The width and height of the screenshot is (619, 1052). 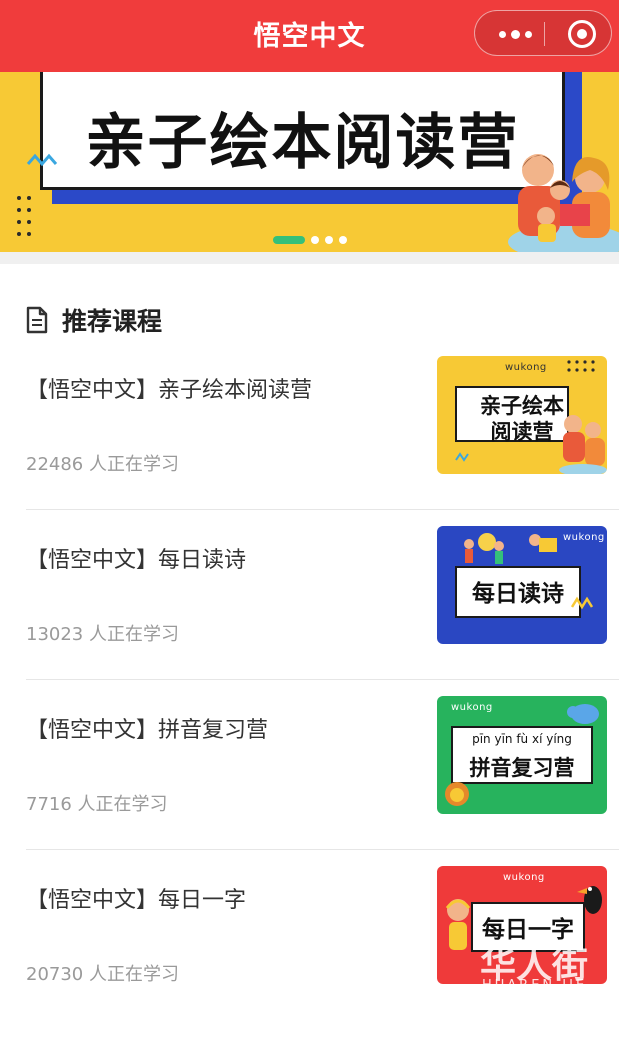 I want to click on miniprogram-capsule, so click(x=543, y=33).